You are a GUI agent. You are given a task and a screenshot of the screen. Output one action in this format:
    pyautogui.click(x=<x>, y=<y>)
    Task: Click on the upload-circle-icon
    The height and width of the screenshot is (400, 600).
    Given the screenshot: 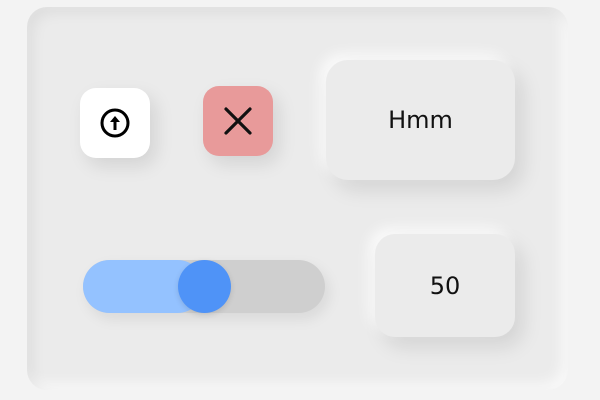 What is the action you would take?
    pyautogui.click(x=115, y=123)
    